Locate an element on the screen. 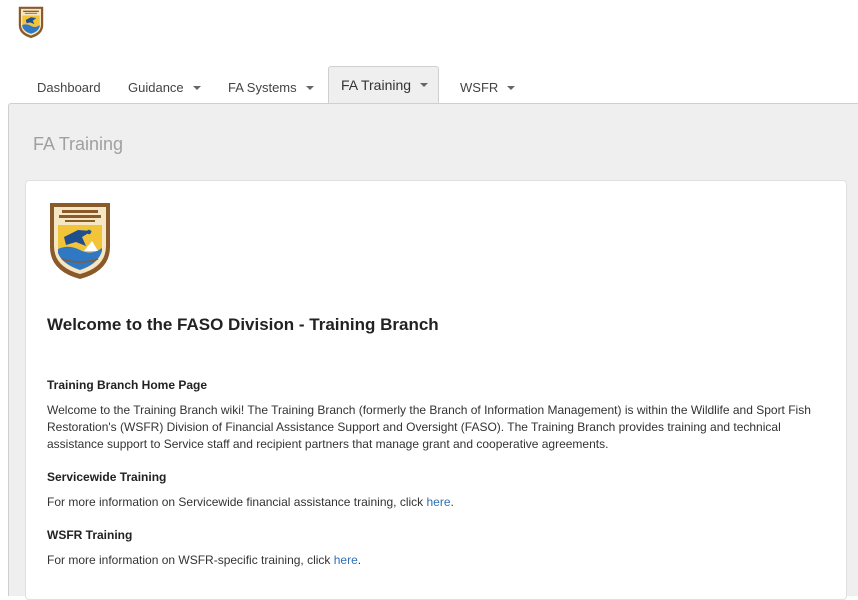  tab-fa-training: FA Training is located at coordinates (383, 85).